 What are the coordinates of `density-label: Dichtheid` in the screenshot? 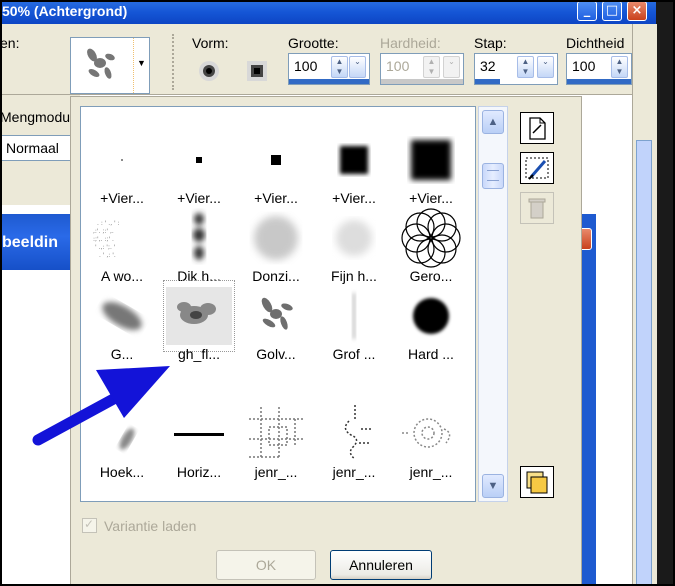 It's located at (595, 43).